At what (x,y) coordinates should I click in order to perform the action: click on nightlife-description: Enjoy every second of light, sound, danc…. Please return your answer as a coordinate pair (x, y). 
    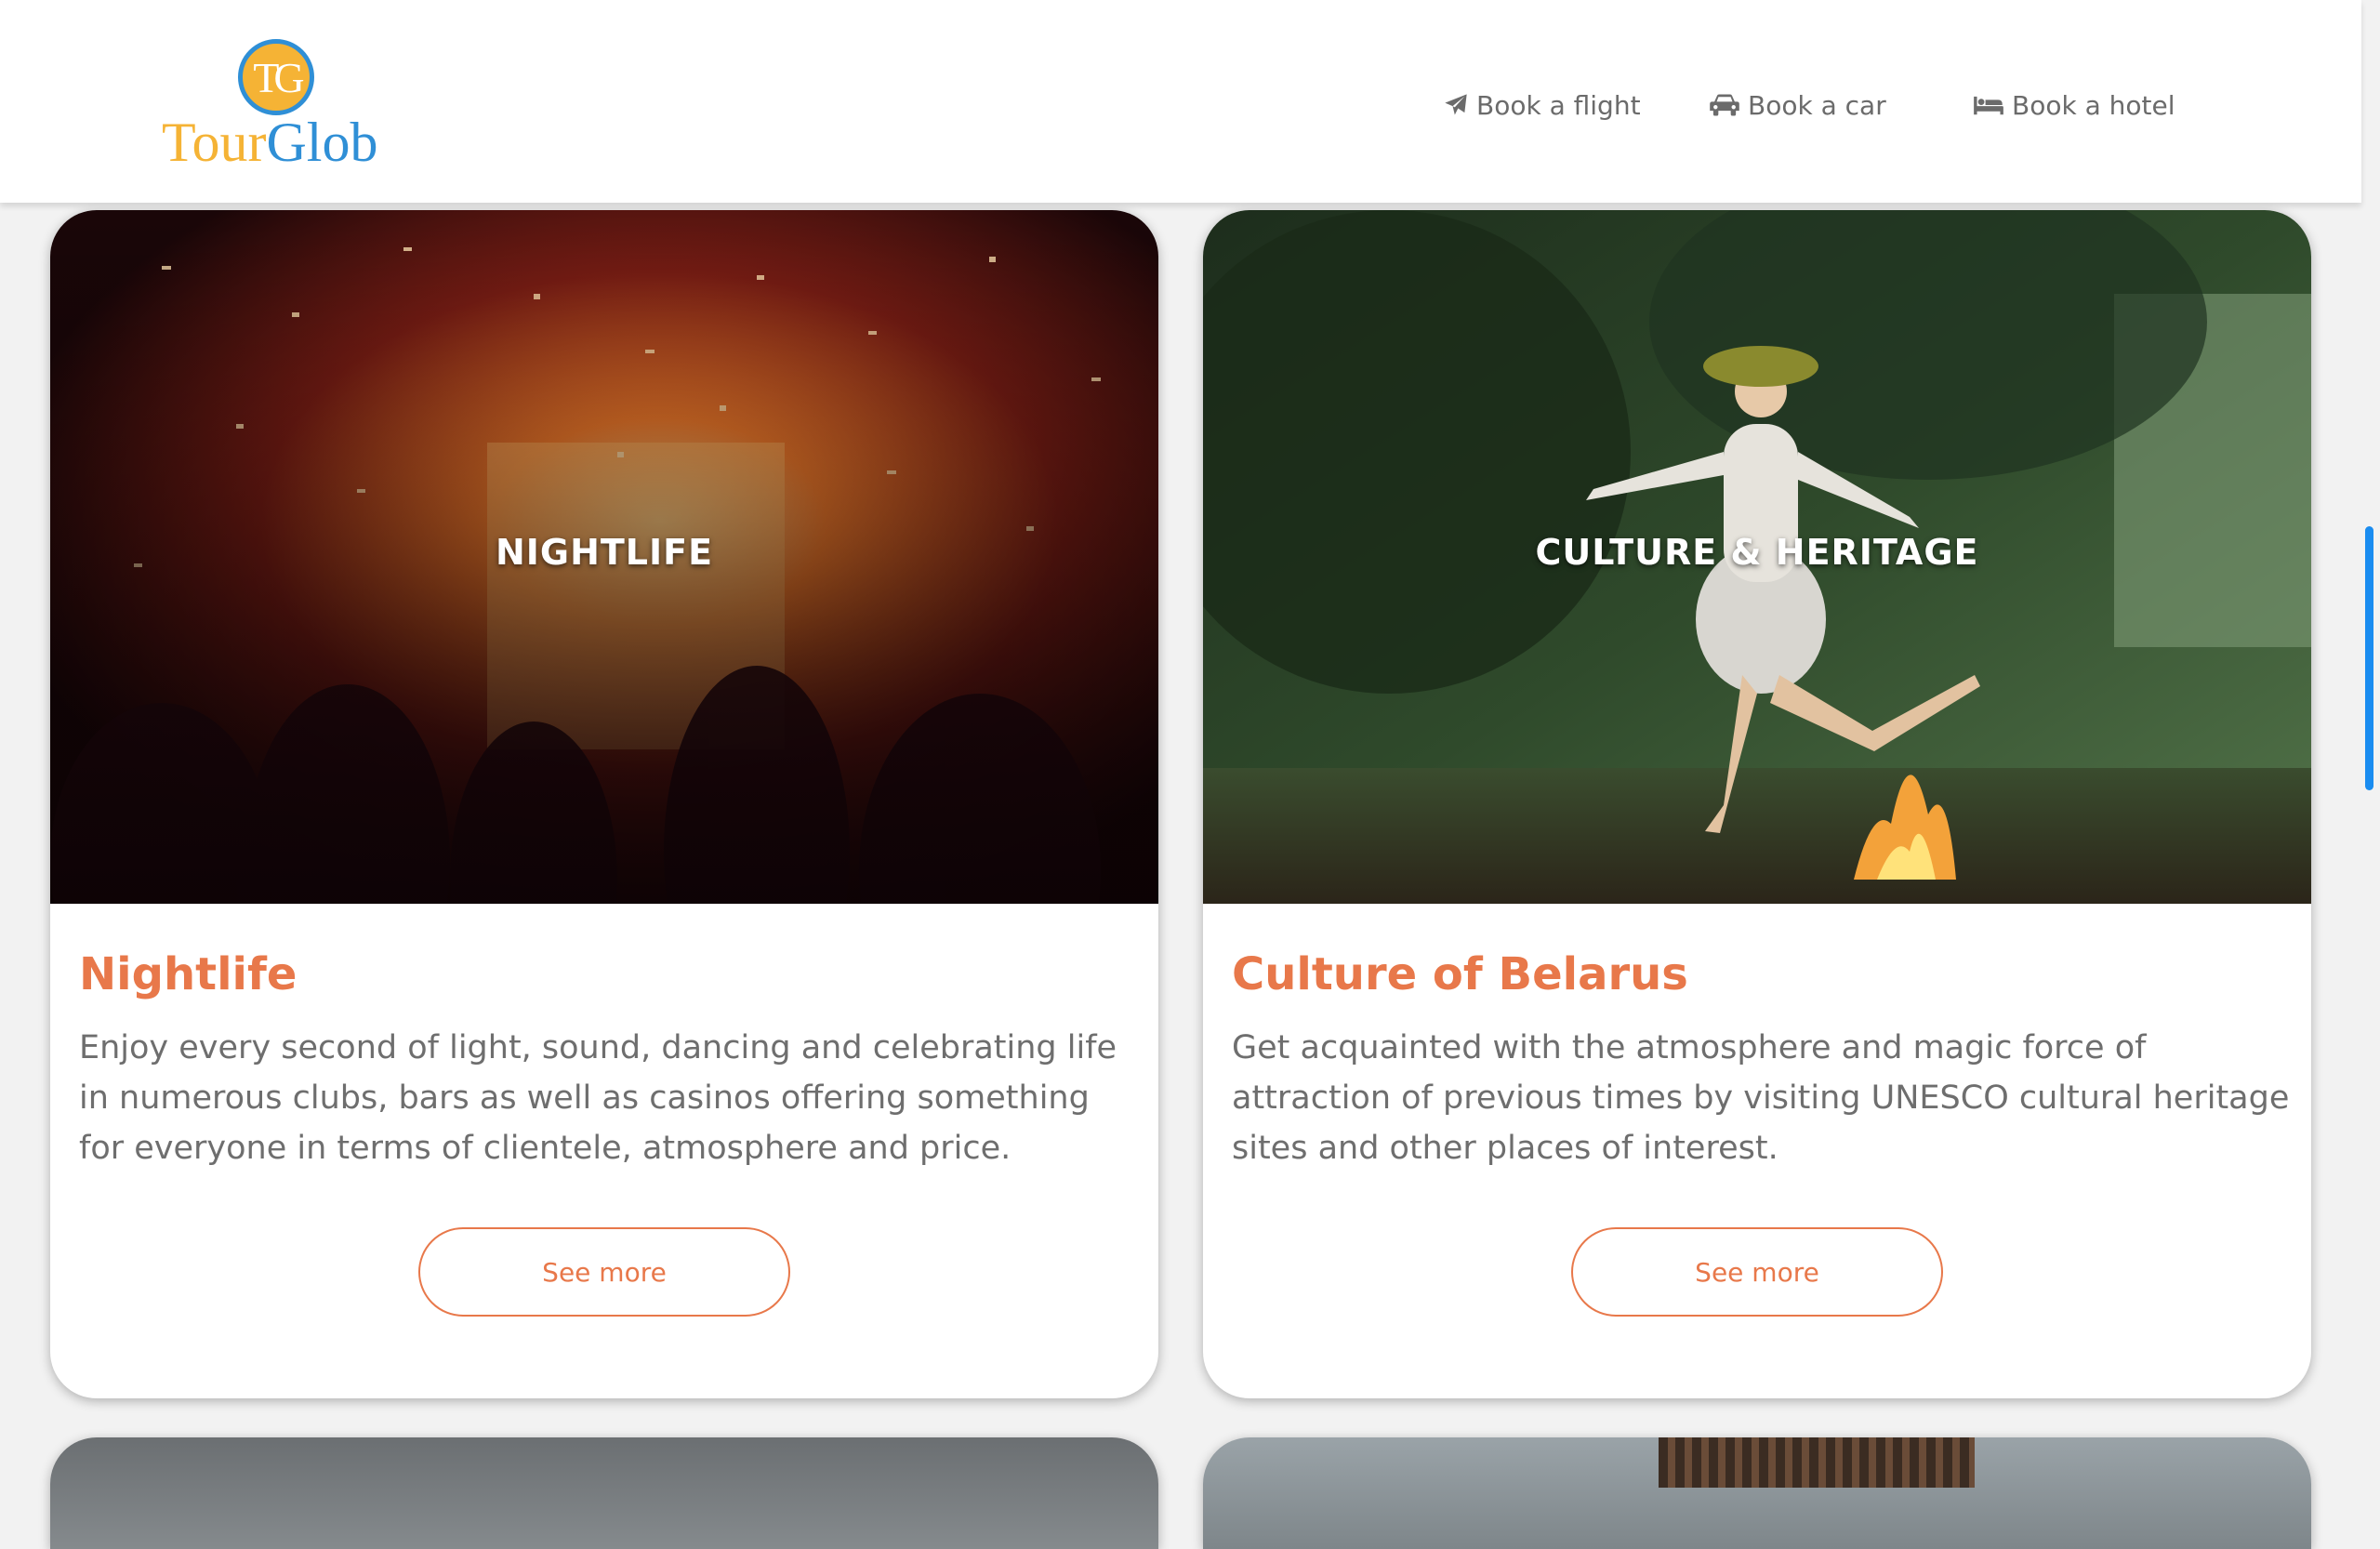
    Looking at the image, I should click on (598, 1098).